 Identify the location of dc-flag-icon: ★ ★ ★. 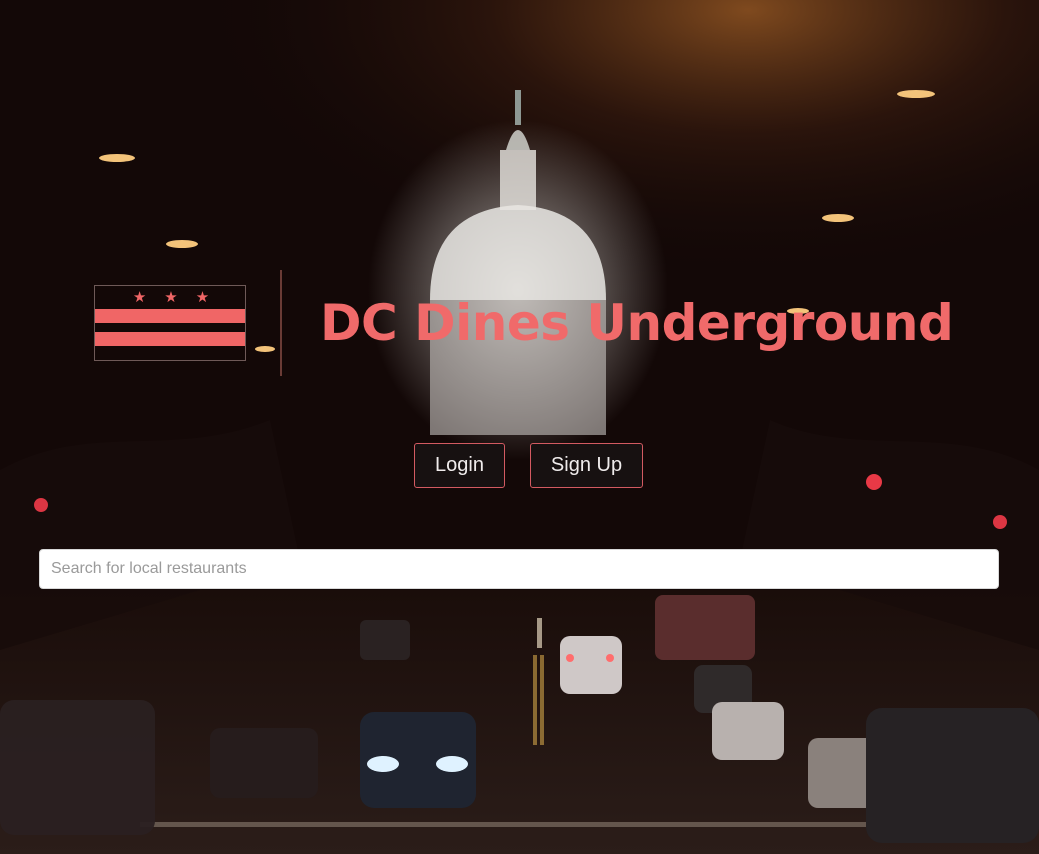
(170, 323).